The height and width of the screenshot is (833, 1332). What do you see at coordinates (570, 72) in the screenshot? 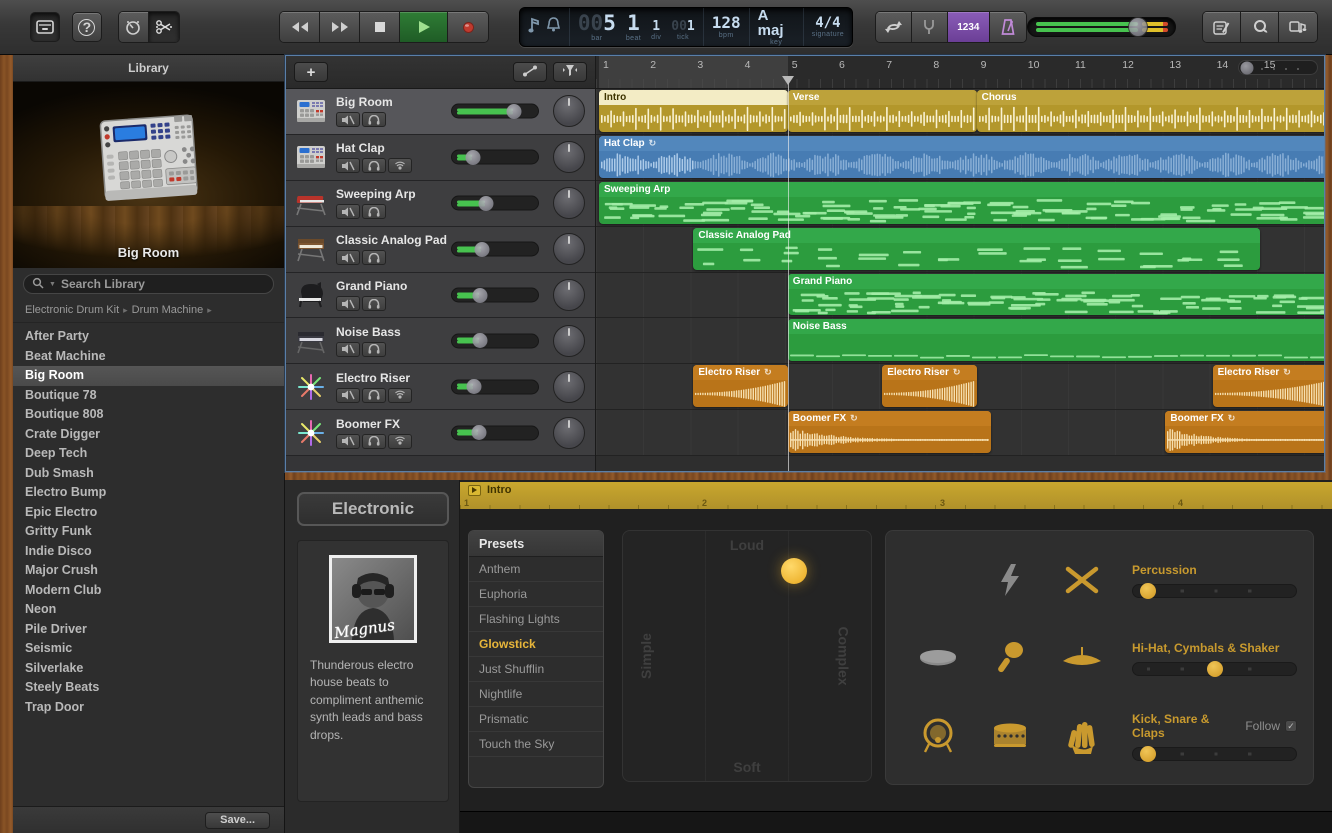
I see `track-filter-button` at bounding box center [570, 72].